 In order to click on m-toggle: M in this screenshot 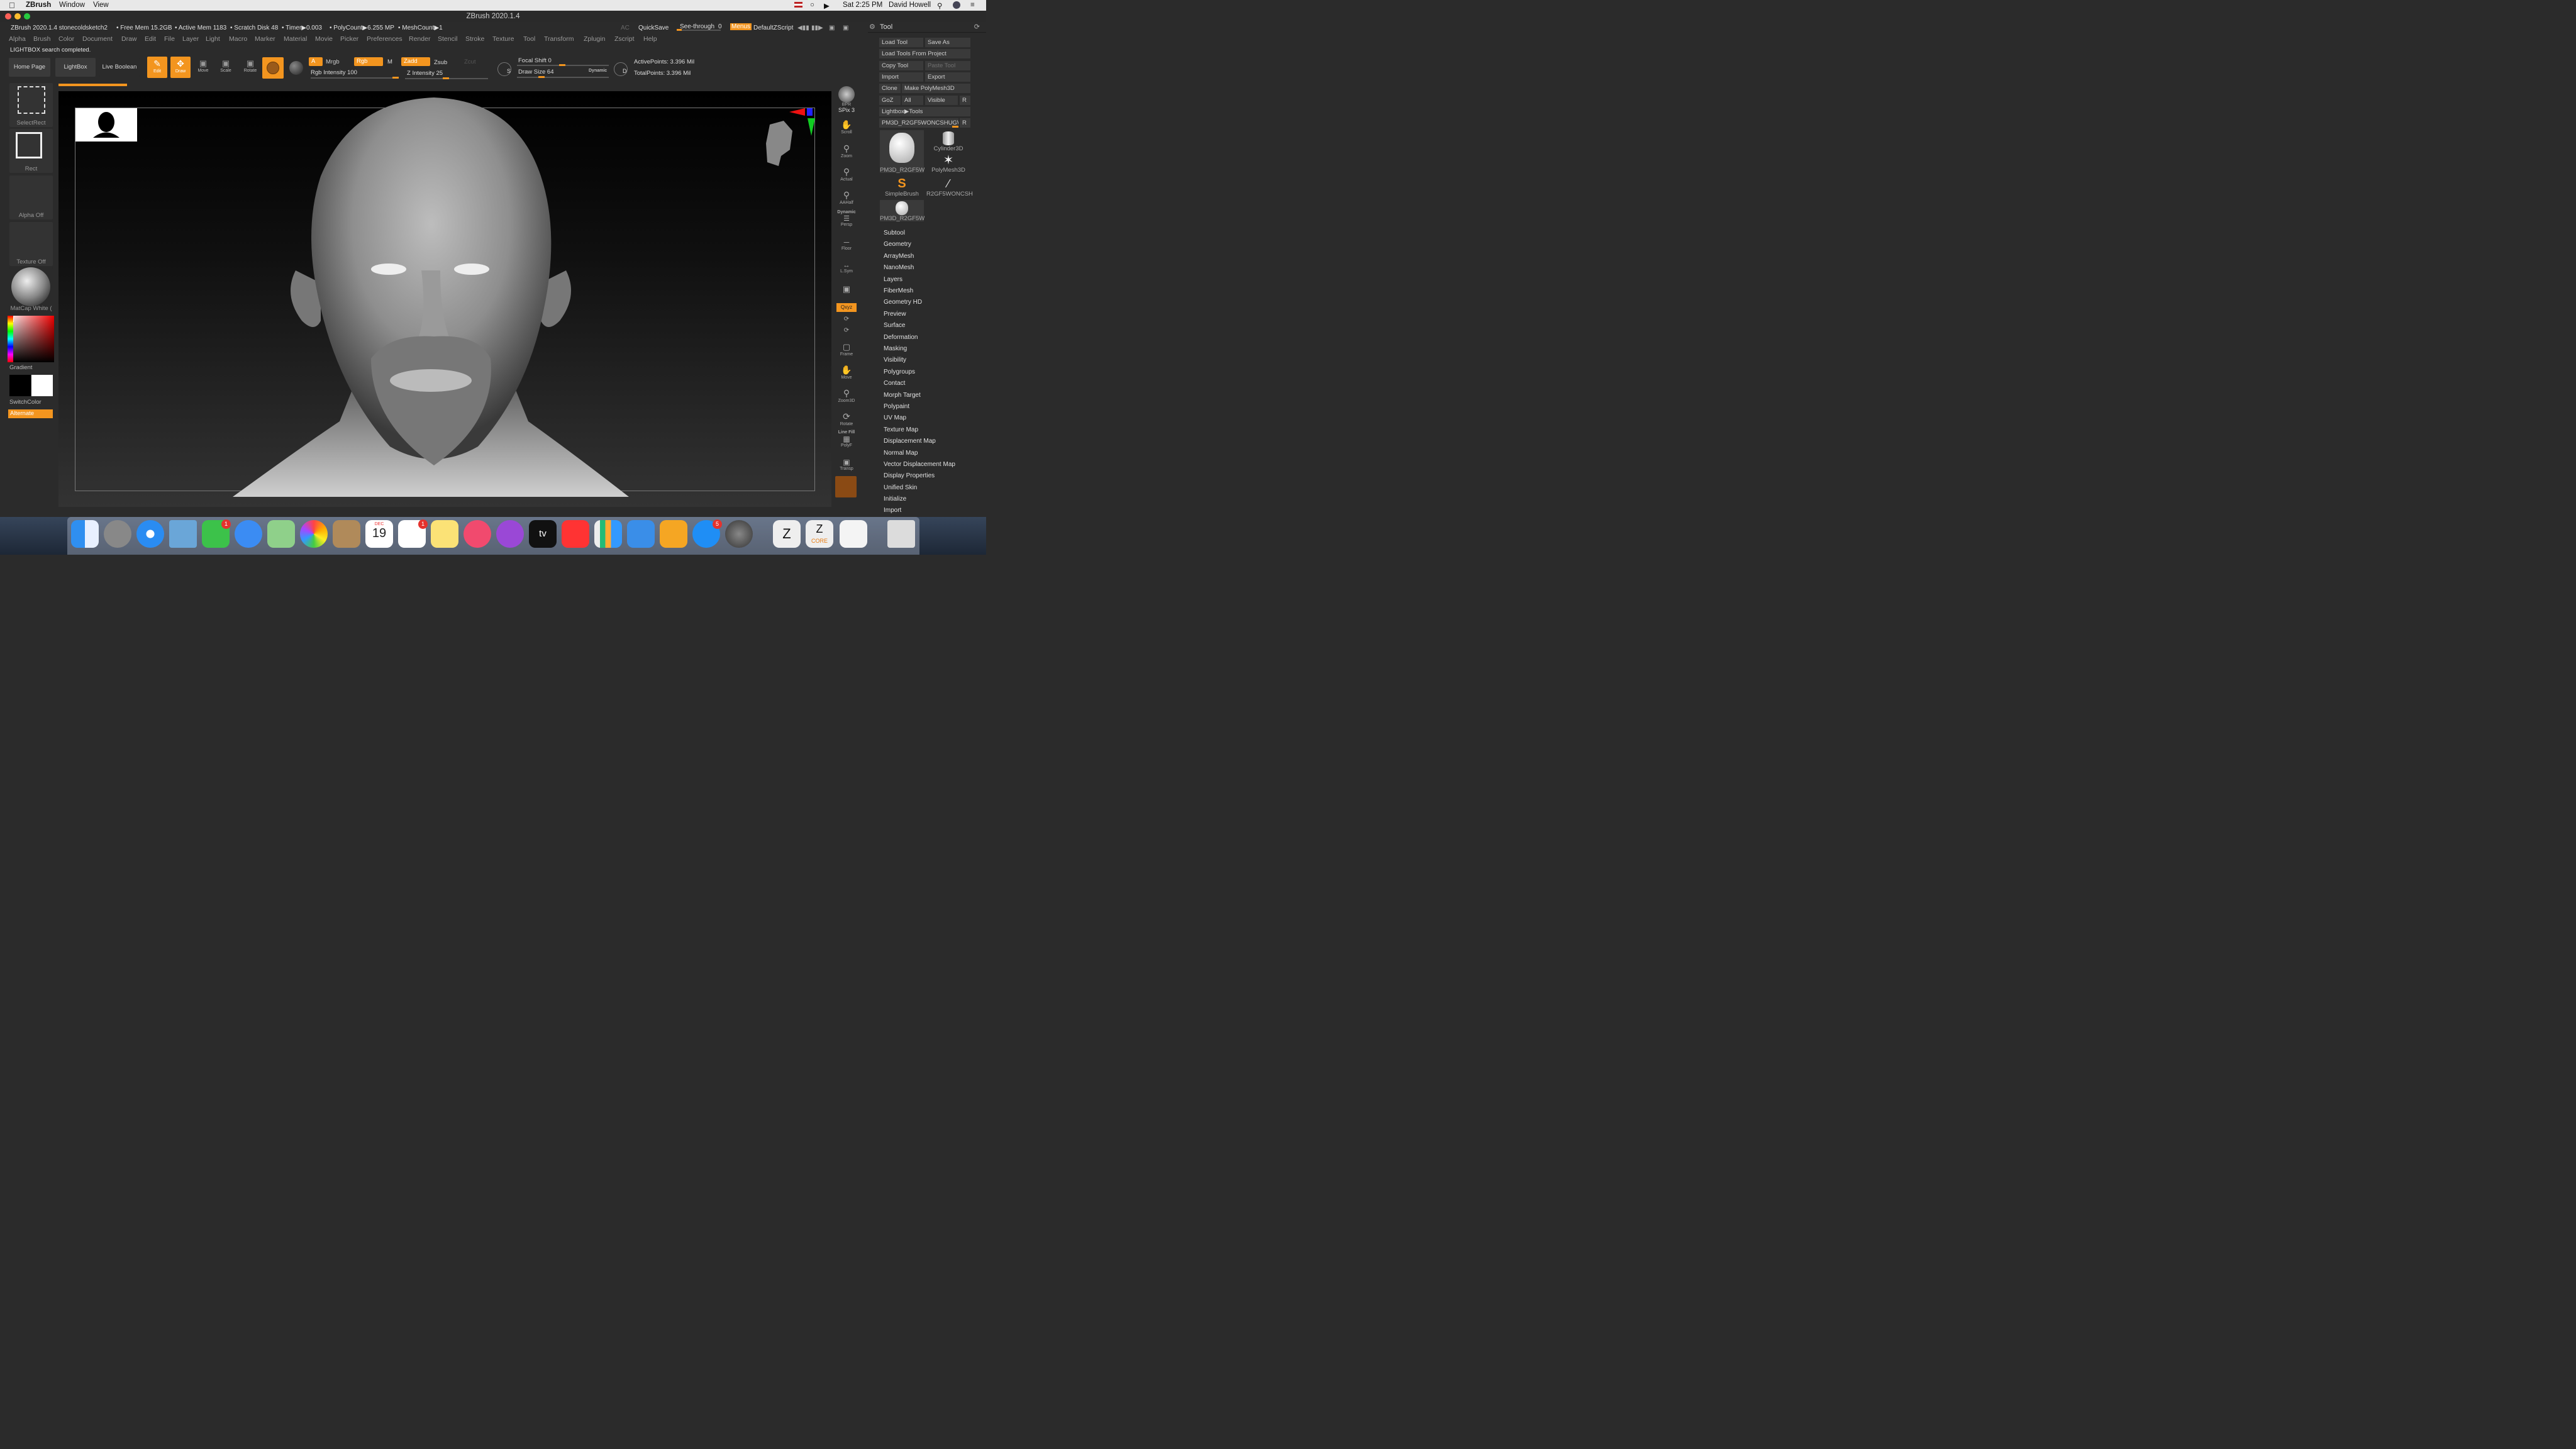, I will do `click(389, 61)`.